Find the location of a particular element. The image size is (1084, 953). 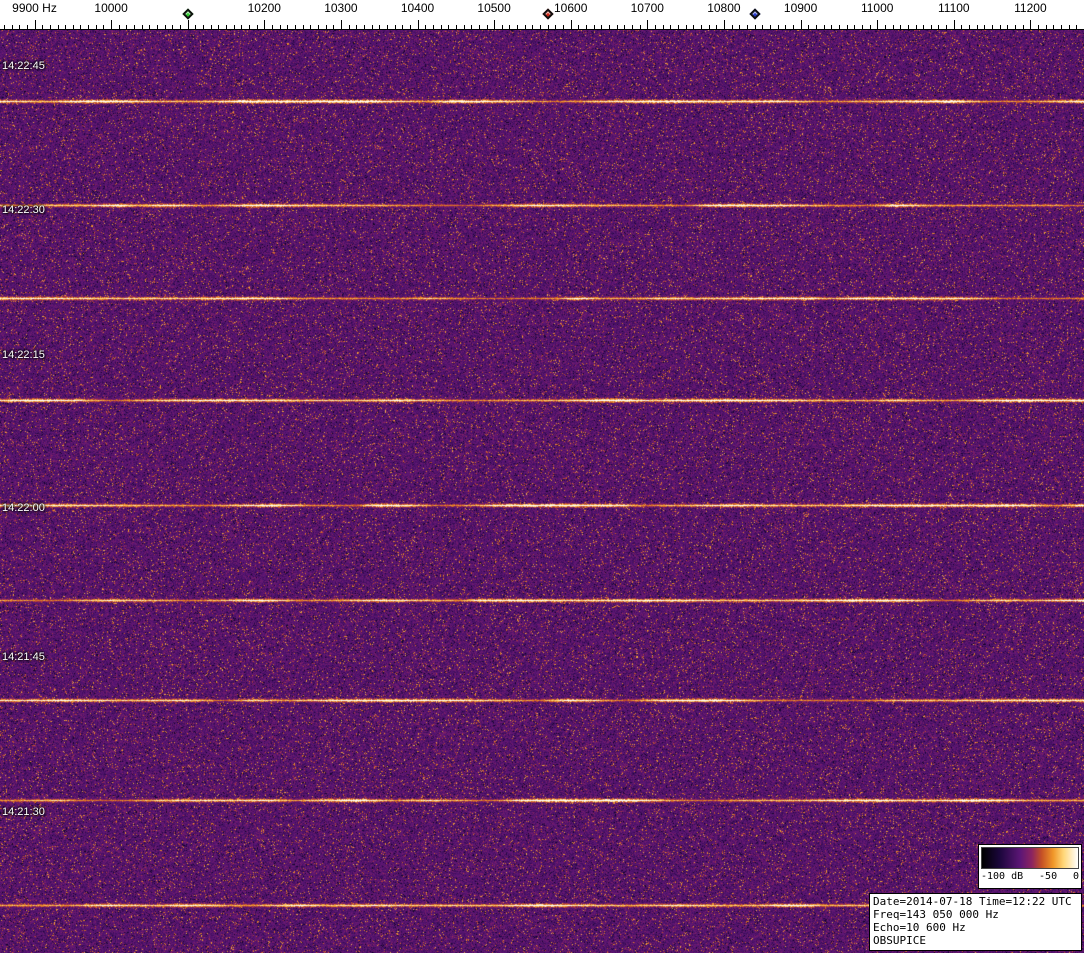

time-axis-label: 14:22:15 is located at coordinates (23, 355).